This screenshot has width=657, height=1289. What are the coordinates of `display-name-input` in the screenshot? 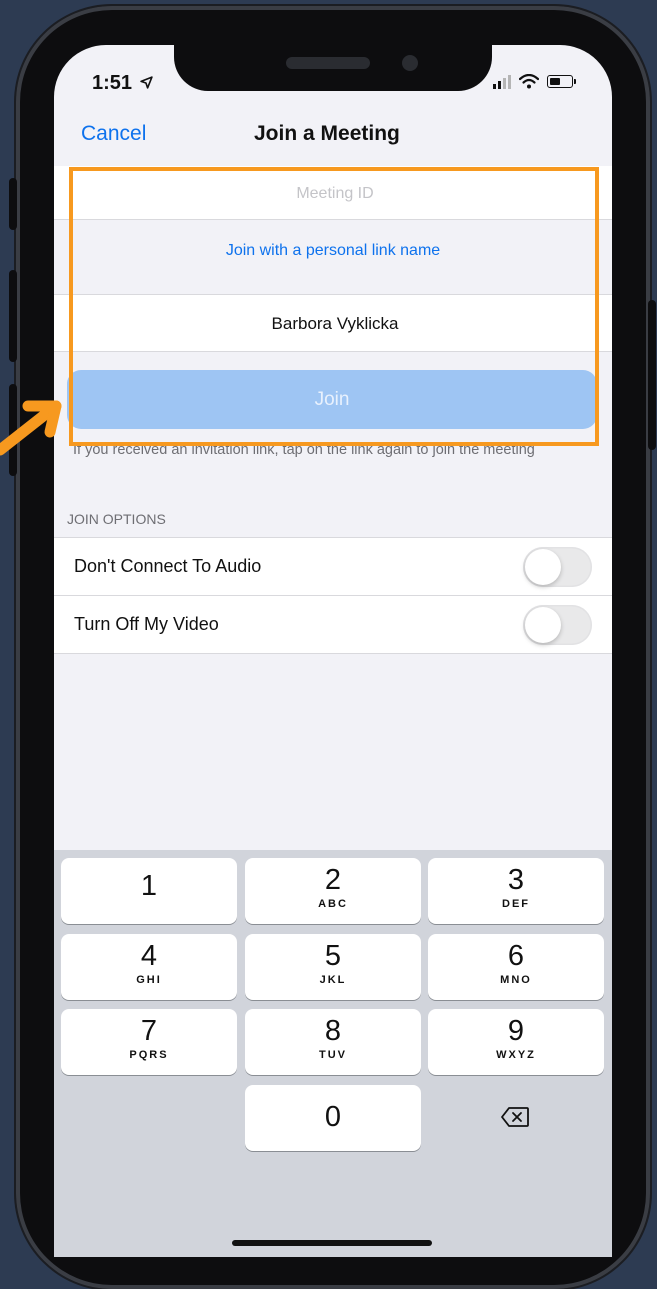 It's located at (335, 324).